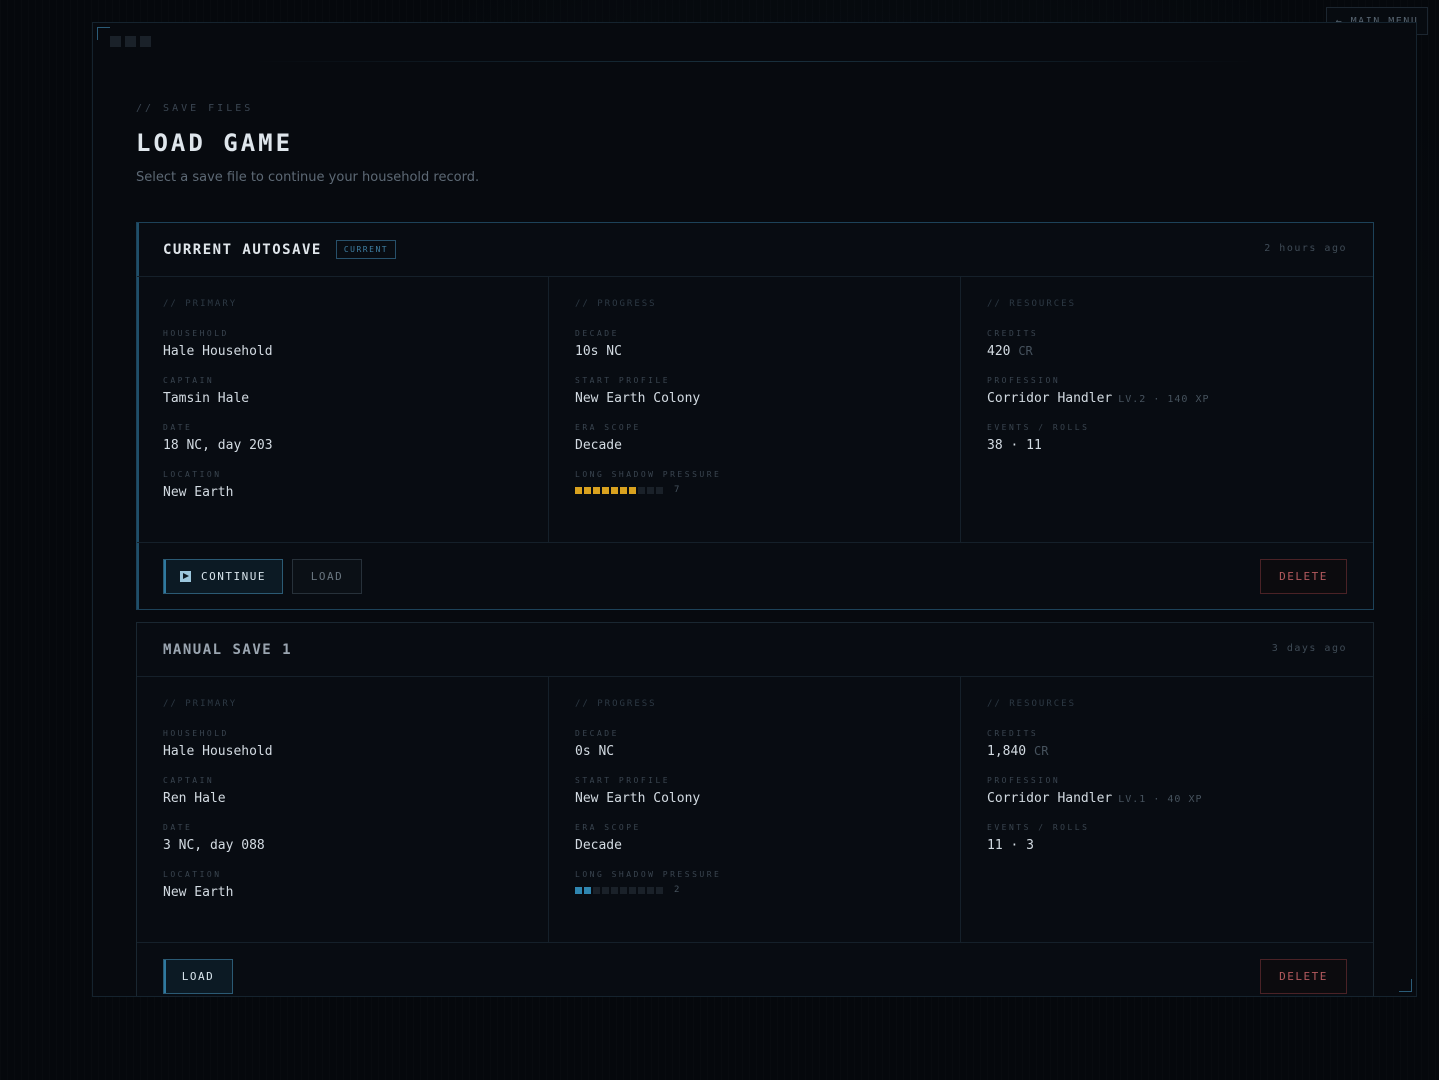  I want to click on column-heading: // RESOURCES, so click(1032, 304).